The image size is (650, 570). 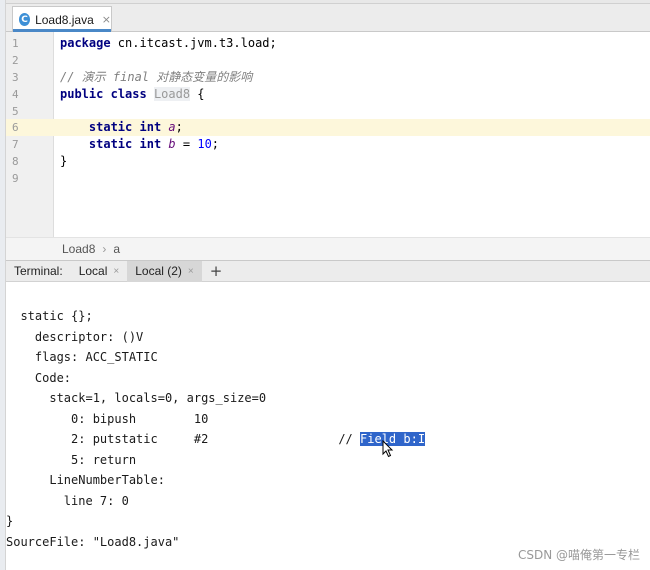 I want to click on code-line: 8 }, so click(x=328, y=161).